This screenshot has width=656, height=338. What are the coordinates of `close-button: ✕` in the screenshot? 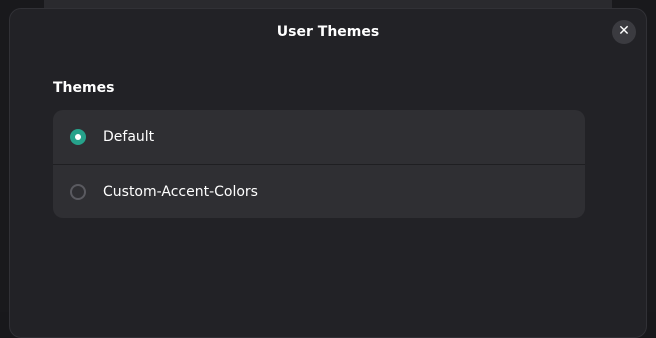 It's located at (624, 32).